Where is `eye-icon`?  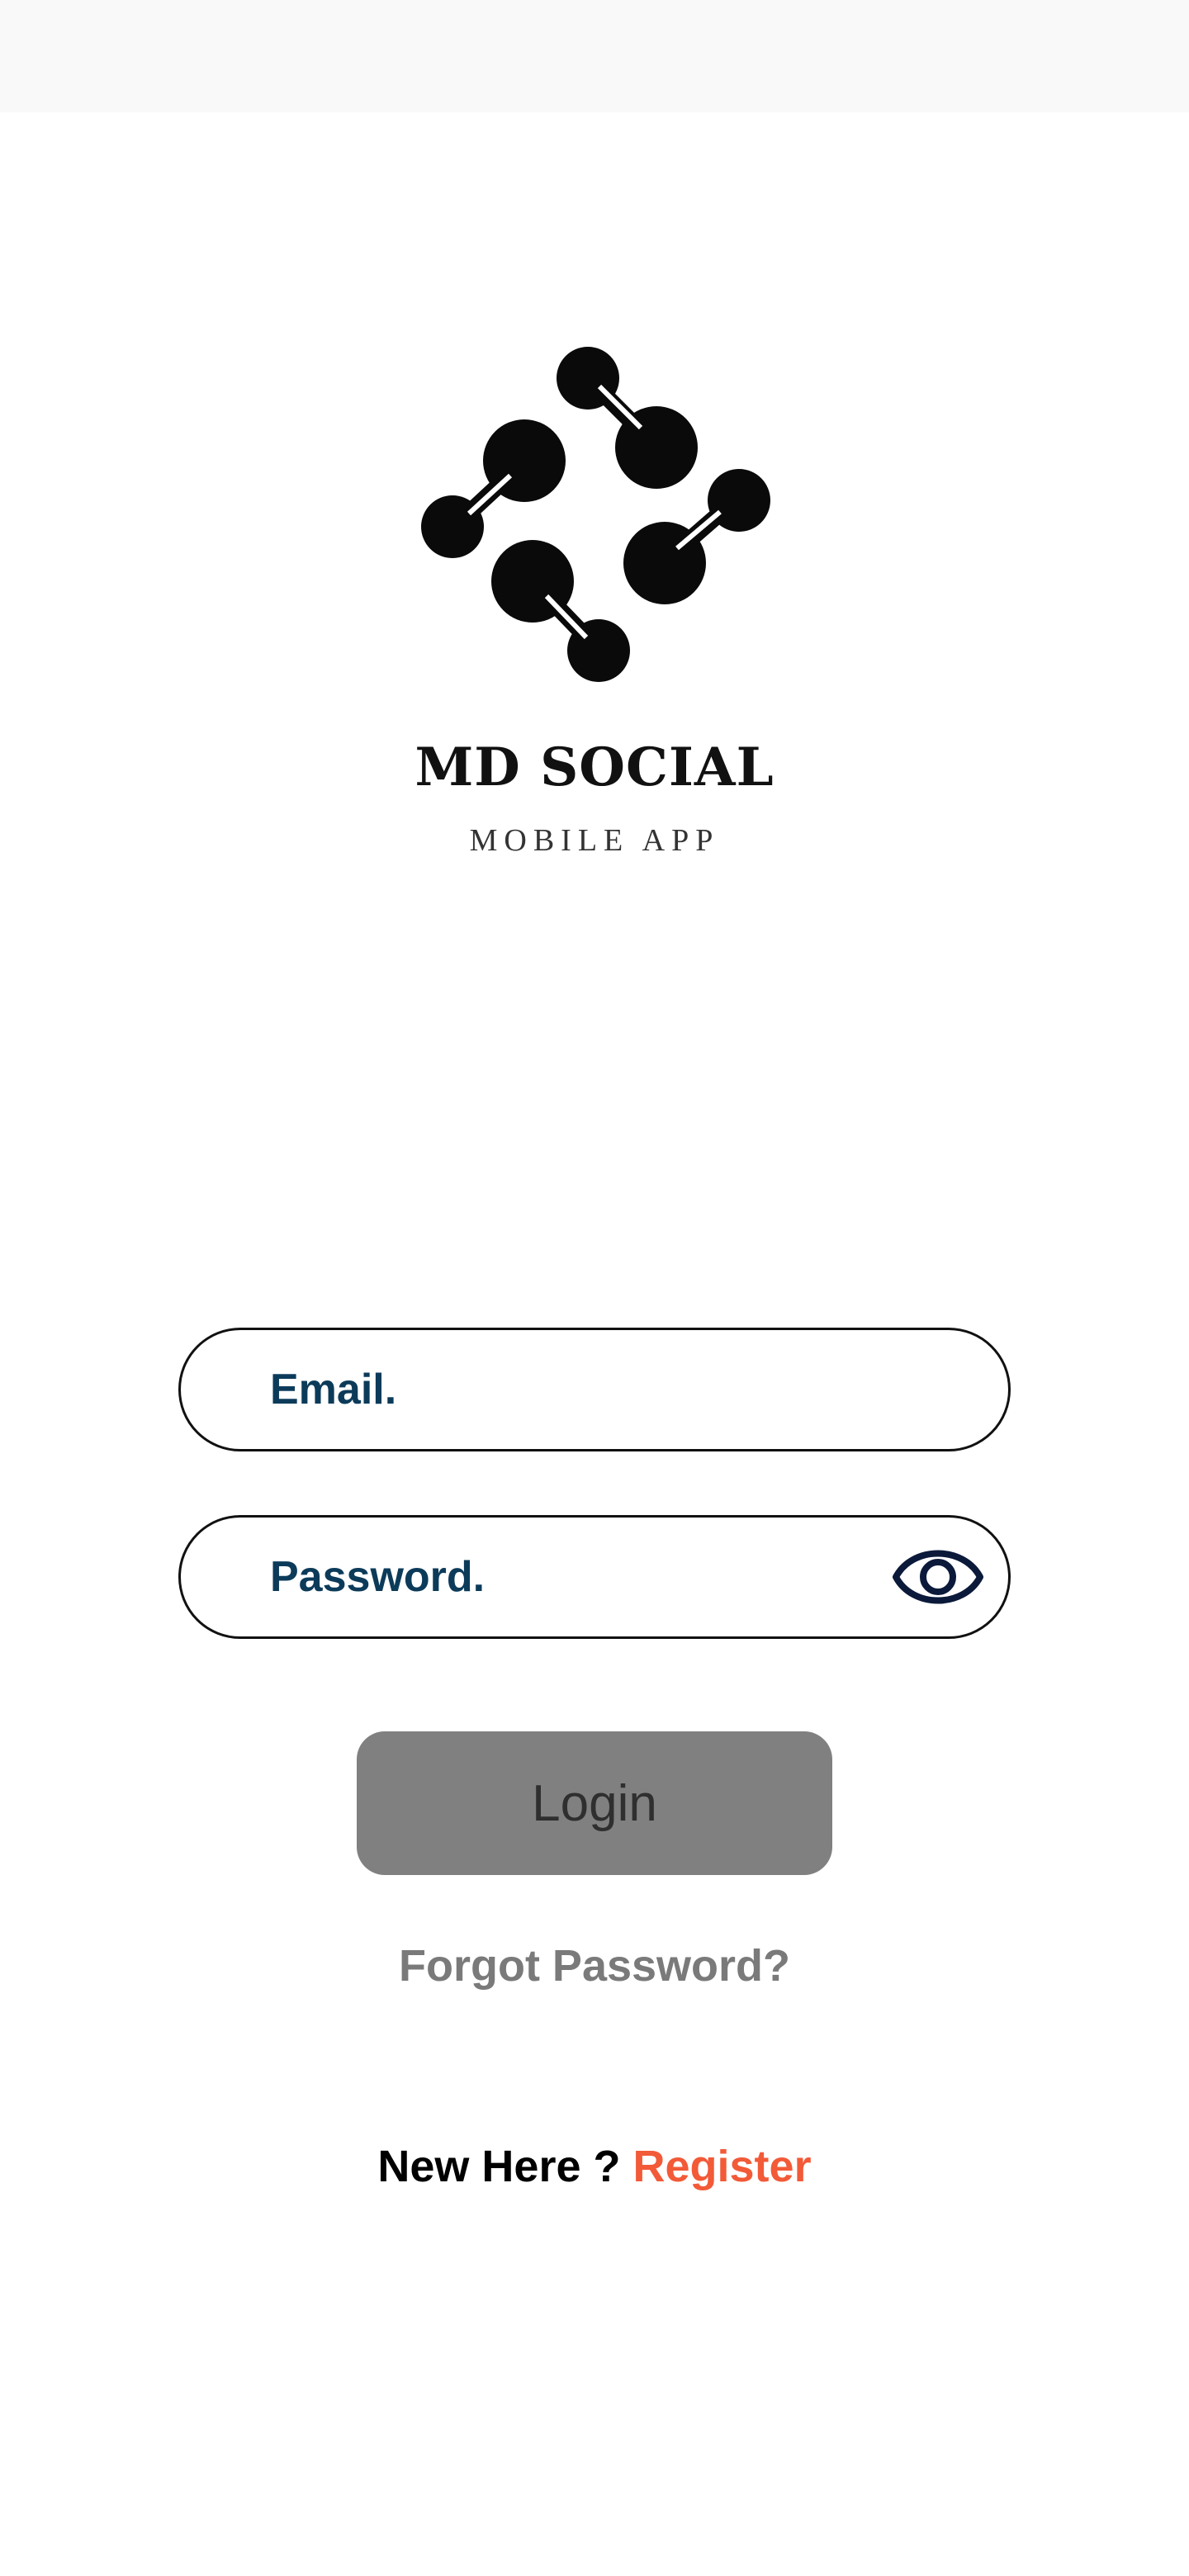
eye-icon is located at coordinates (938, 1577).